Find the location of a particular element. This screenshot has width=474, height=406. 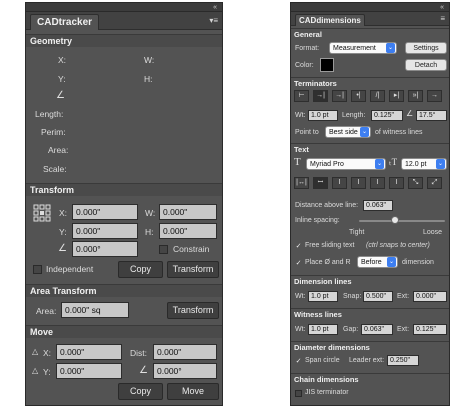

transform-w-label: W: is located at coordinates (150, 213).